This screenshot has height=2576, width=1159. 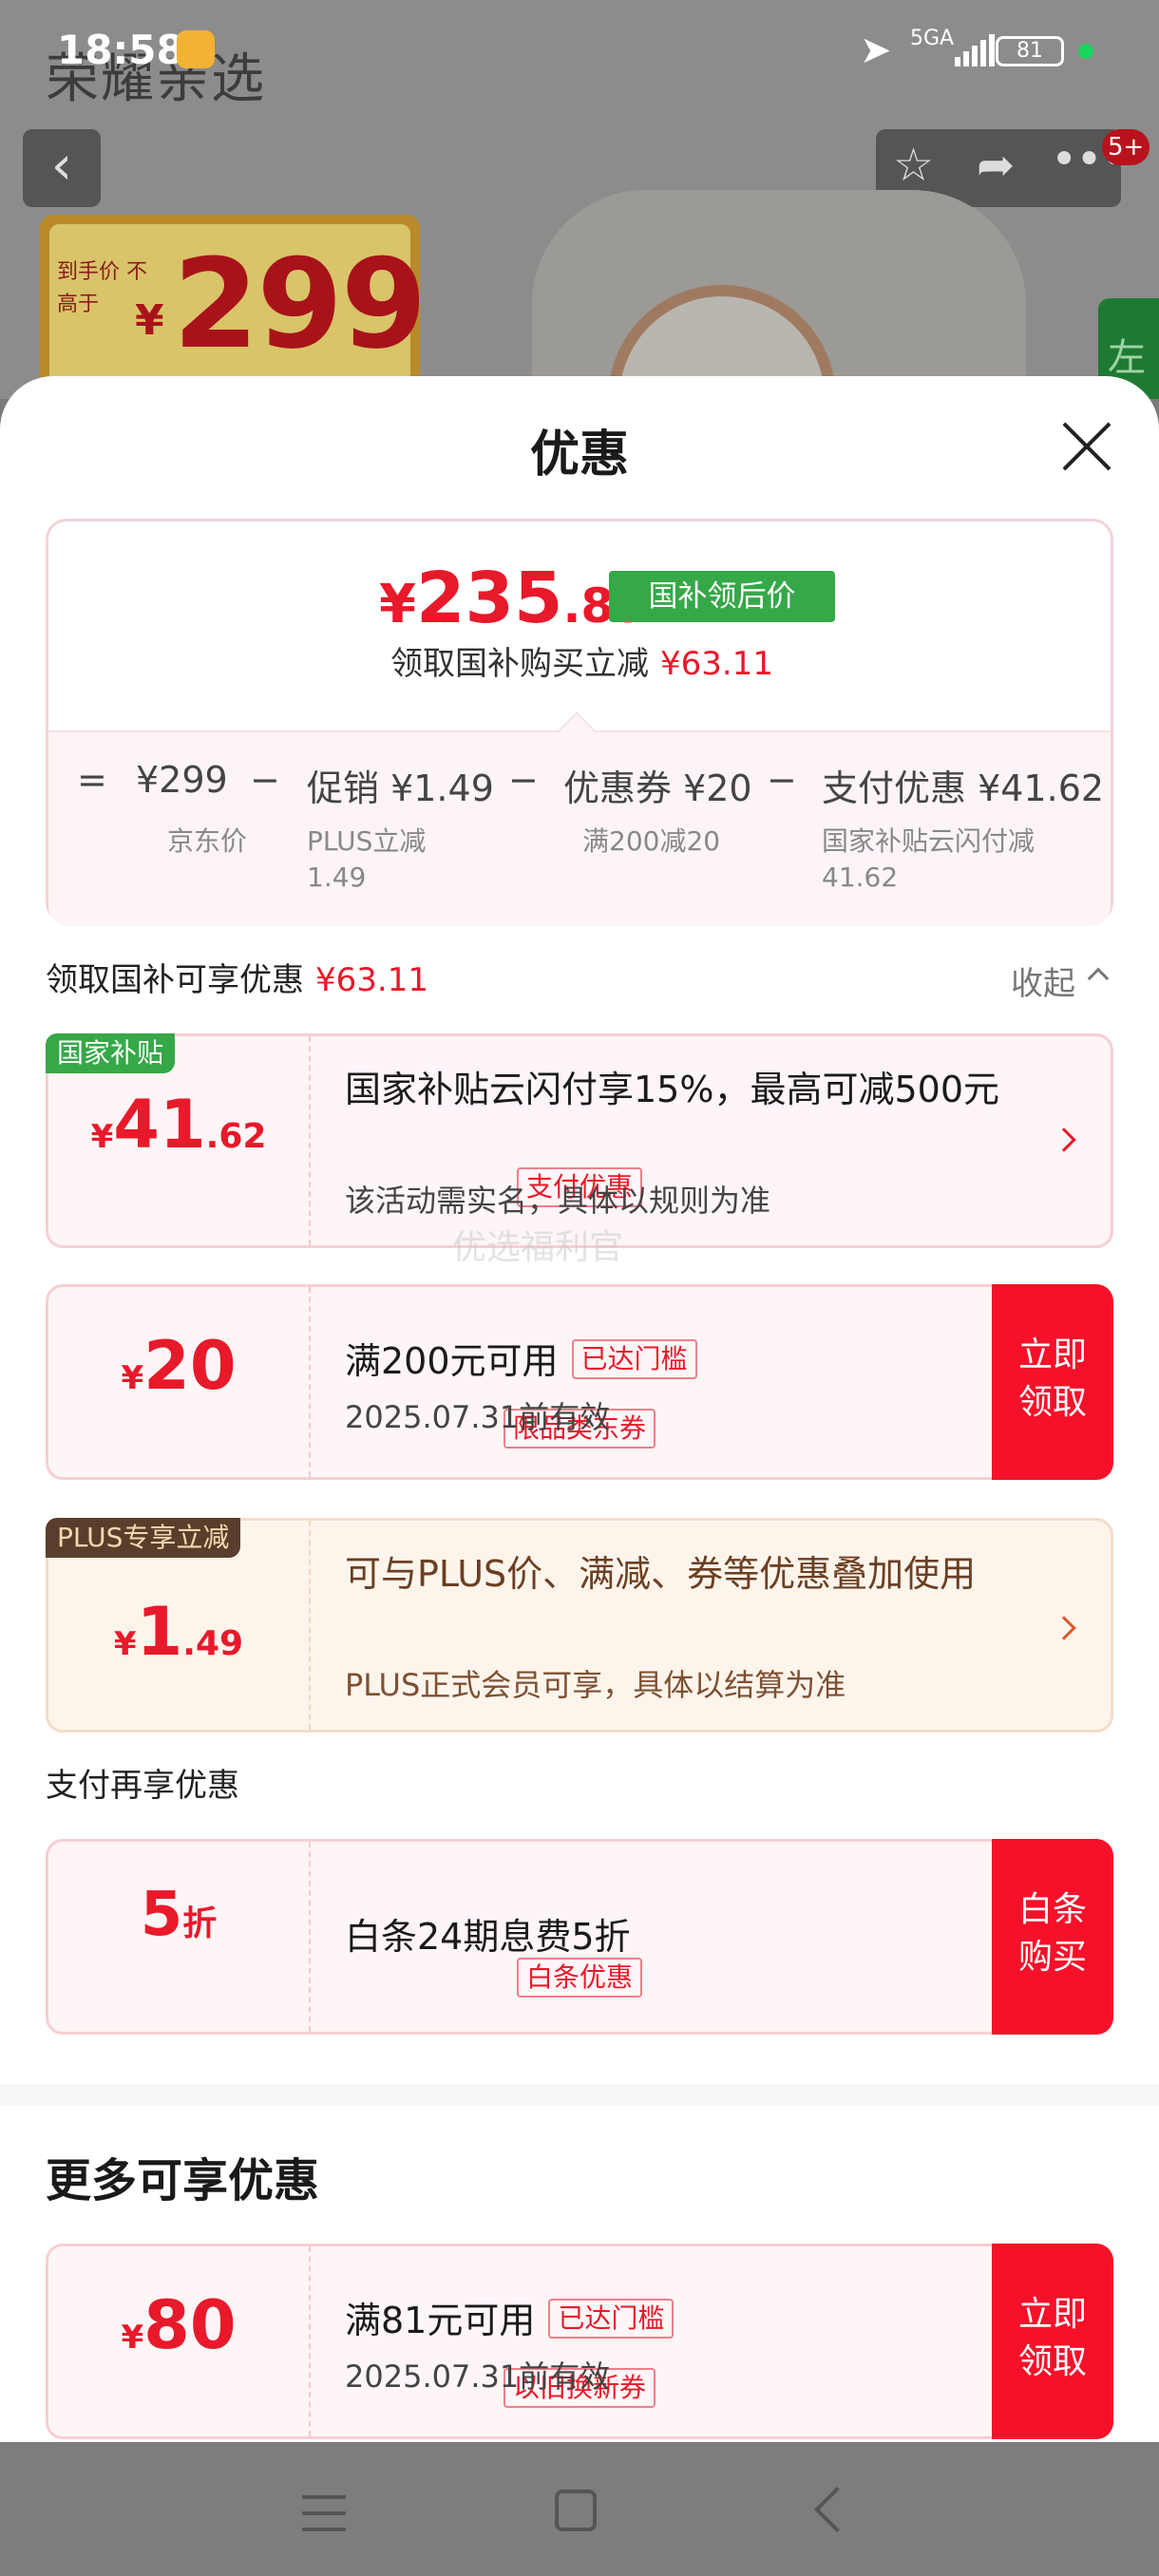 What do you see at coordinates (237, 980) in the screenshot?
I see `section-gov-offers-header: 领取国补可享优惠 ¥63.11` at bounding box center [237, 980].